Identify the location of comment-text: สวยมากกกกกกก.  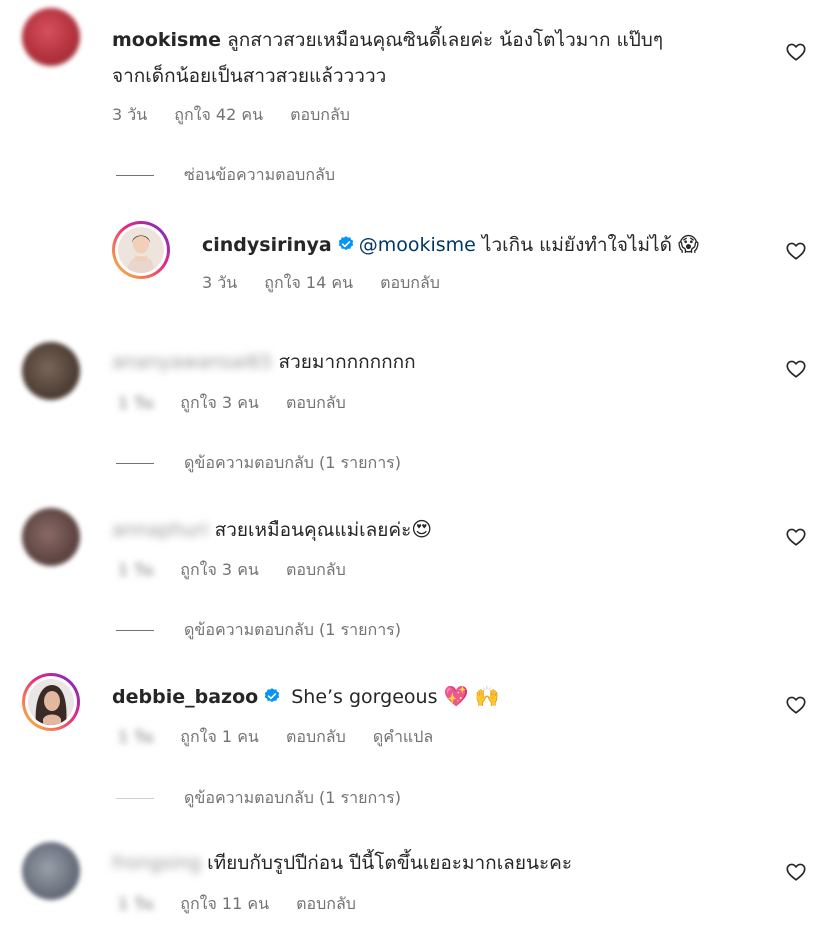
(344, 362).